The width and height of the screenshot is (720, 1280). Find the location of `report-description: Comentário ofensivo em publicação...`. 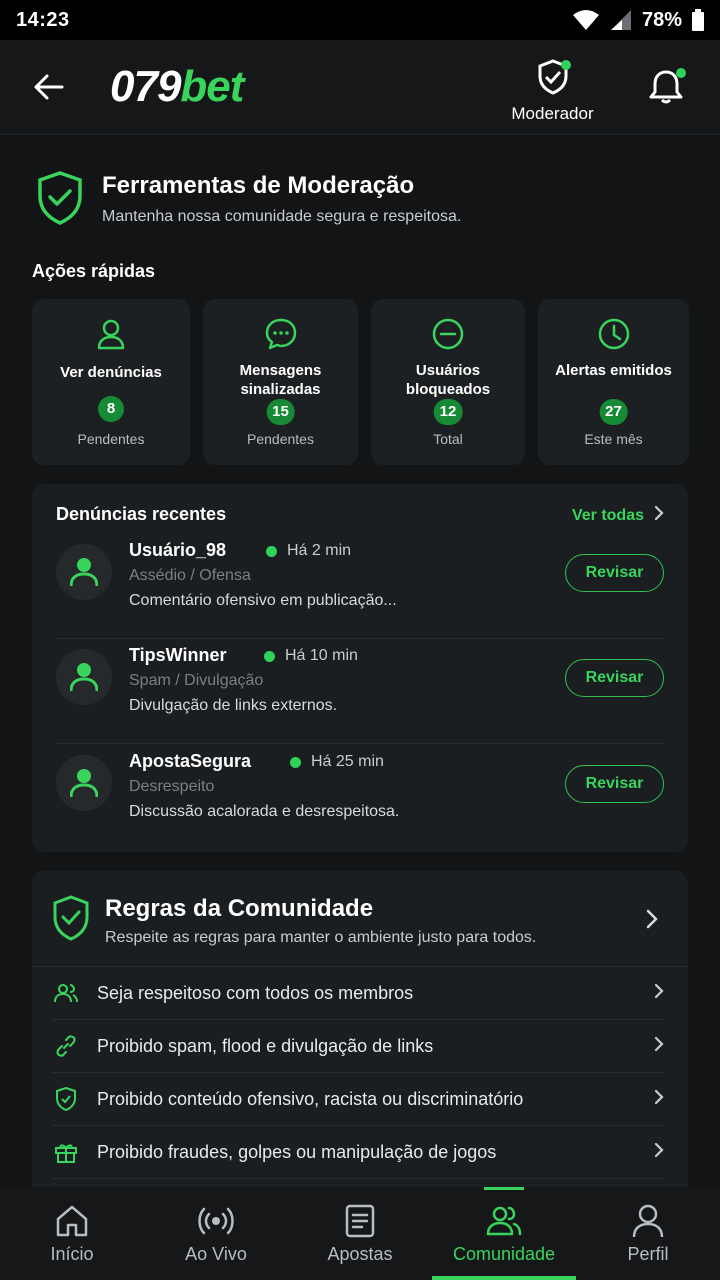

report-description: Comentário ofensivo em publicação... is located at coordinates (263, 600).